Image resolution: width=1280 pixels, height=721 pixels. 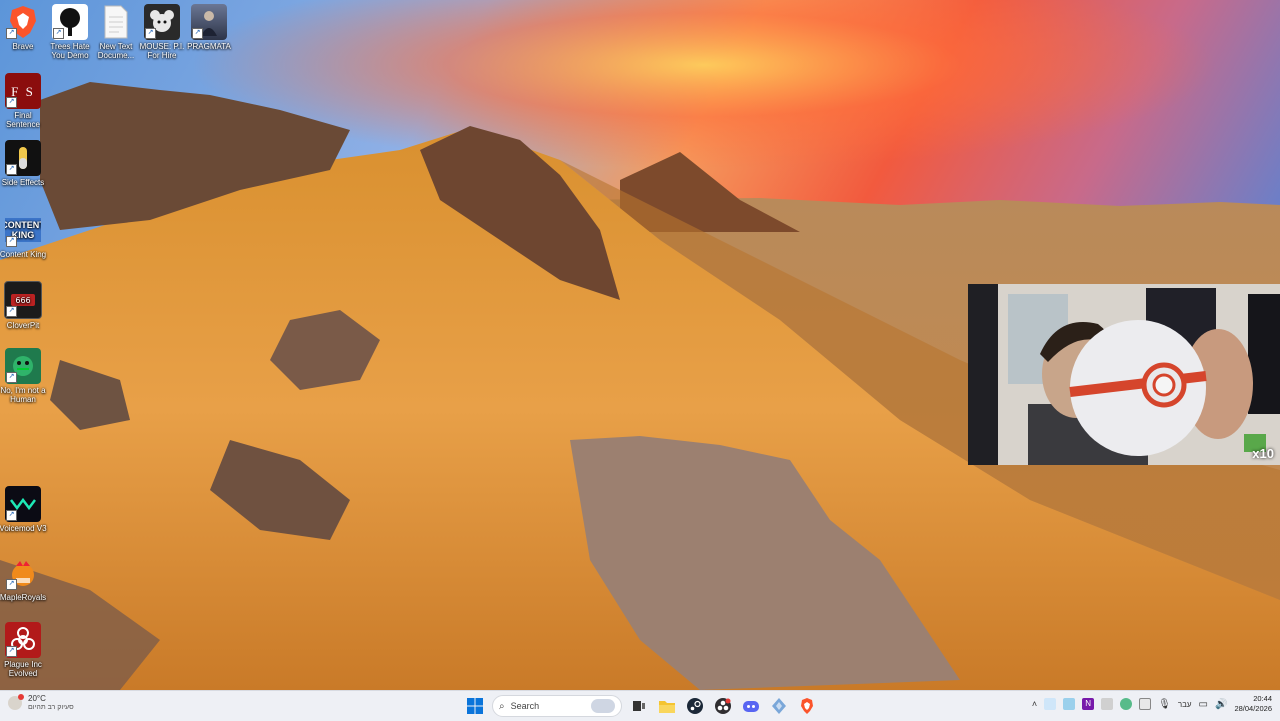 I want to click on desktop-icon-label: Side Effects, so click(x=23, y=182).